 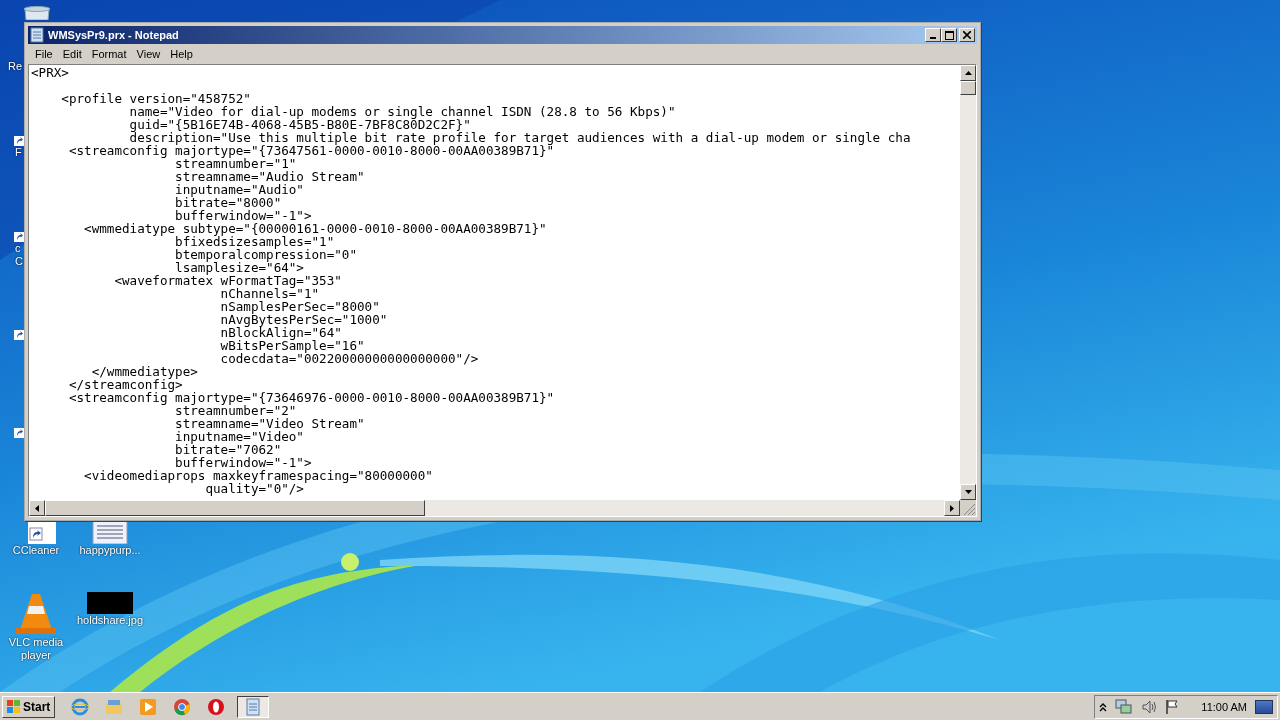 I want to click on text-line: btemporalcompression="0", so click(x=266, y=254).